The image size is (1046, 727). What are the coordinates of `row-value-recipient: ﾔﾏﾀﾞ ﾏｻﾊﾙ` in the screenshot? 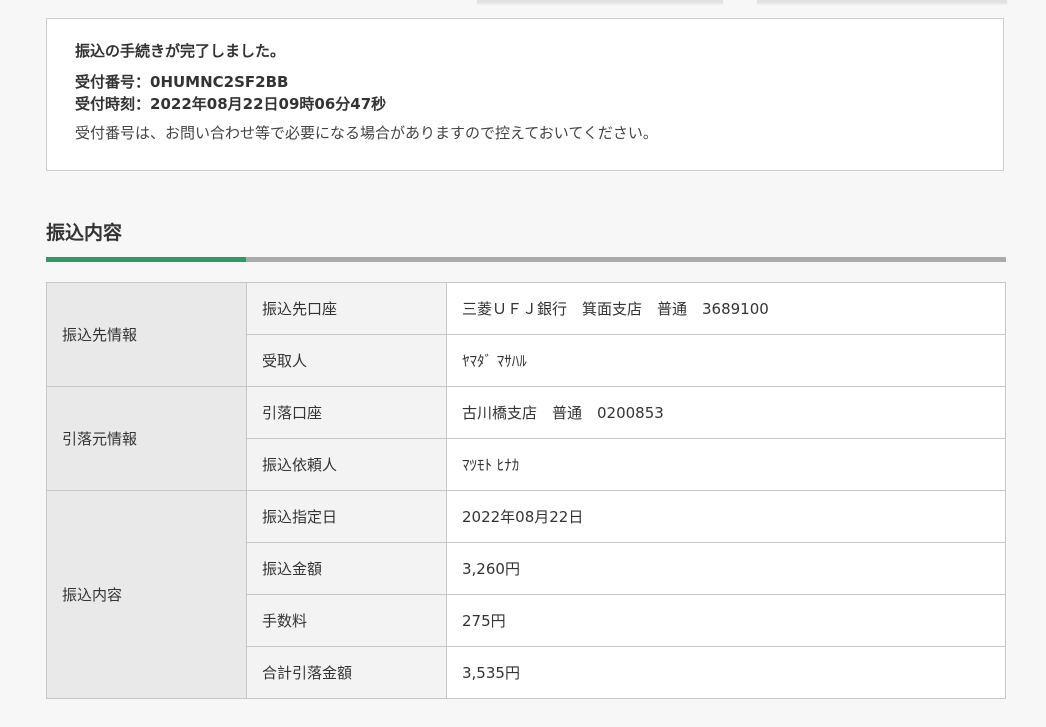 It's located at (726, 360).